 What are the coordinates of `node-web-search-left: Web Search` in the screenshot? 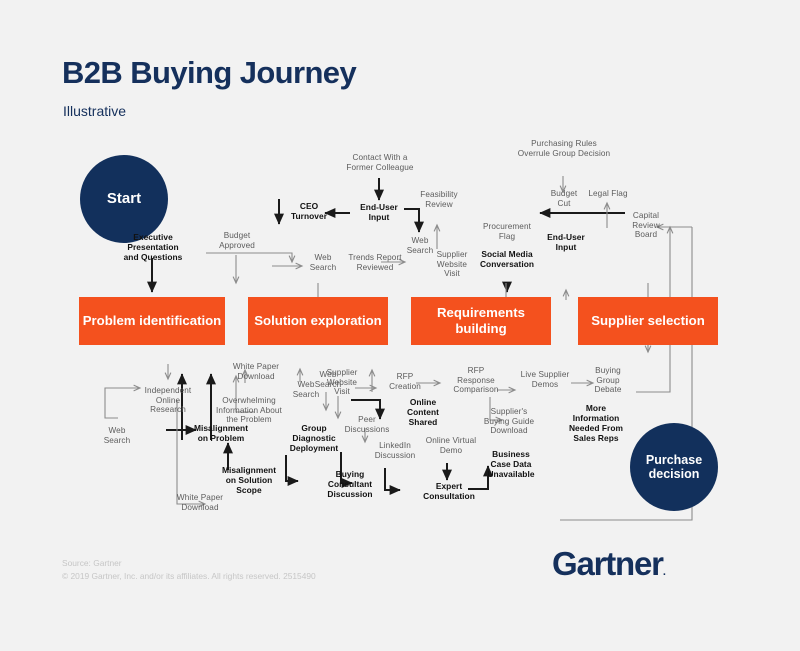 It's located at (117, 435).